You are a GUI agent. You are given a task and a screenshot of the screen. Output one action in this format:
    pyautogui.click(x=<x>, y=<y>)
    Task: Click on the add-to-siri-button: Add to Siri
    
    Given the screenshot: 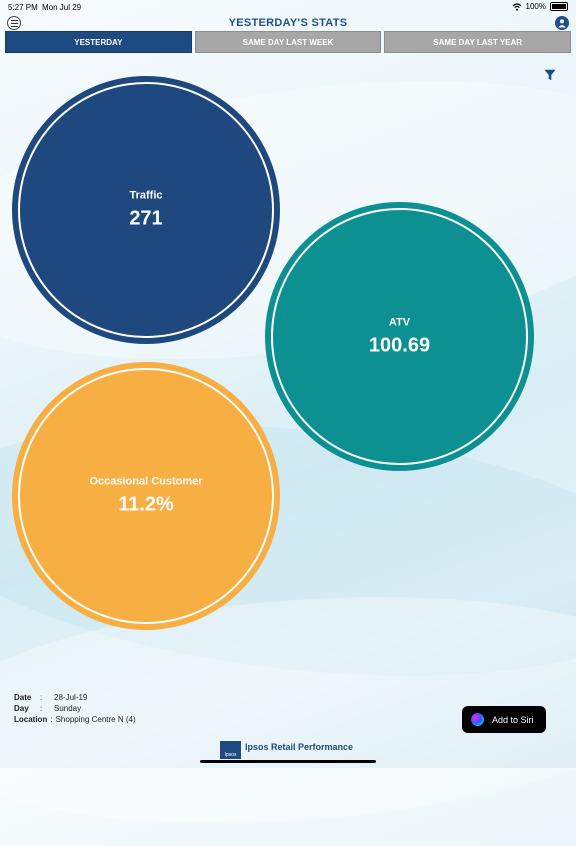 What is the action you would take?
    pyautogui.click(x=504, y=719)
    